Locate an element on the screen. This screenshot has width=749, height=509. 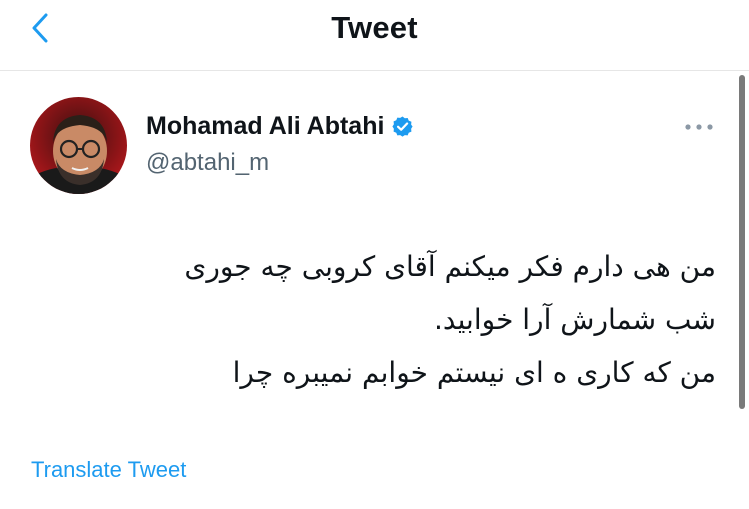
scrollbar is located at coordinates (742, 242).